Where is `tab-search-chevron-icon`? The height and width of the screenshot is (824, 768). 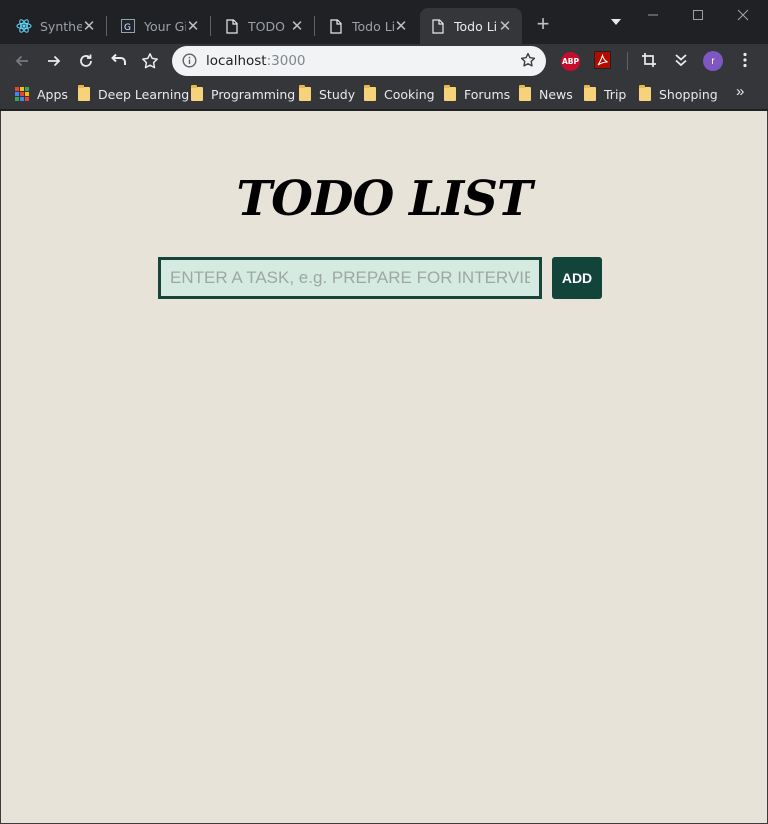
tab-search-chevron-icon is located at coordinates (616, 22).